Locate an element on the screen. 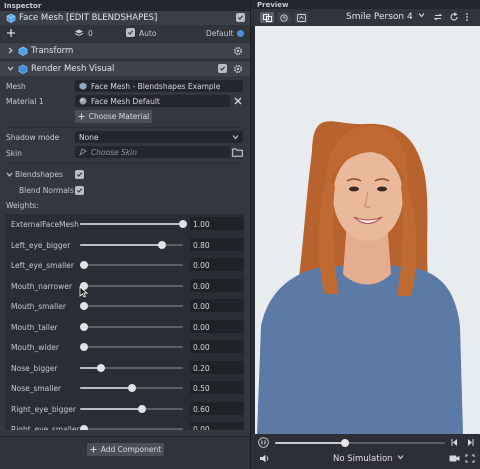 This screenshot has height=469, width=480. pause-icon is located at coordinates (263, 442).